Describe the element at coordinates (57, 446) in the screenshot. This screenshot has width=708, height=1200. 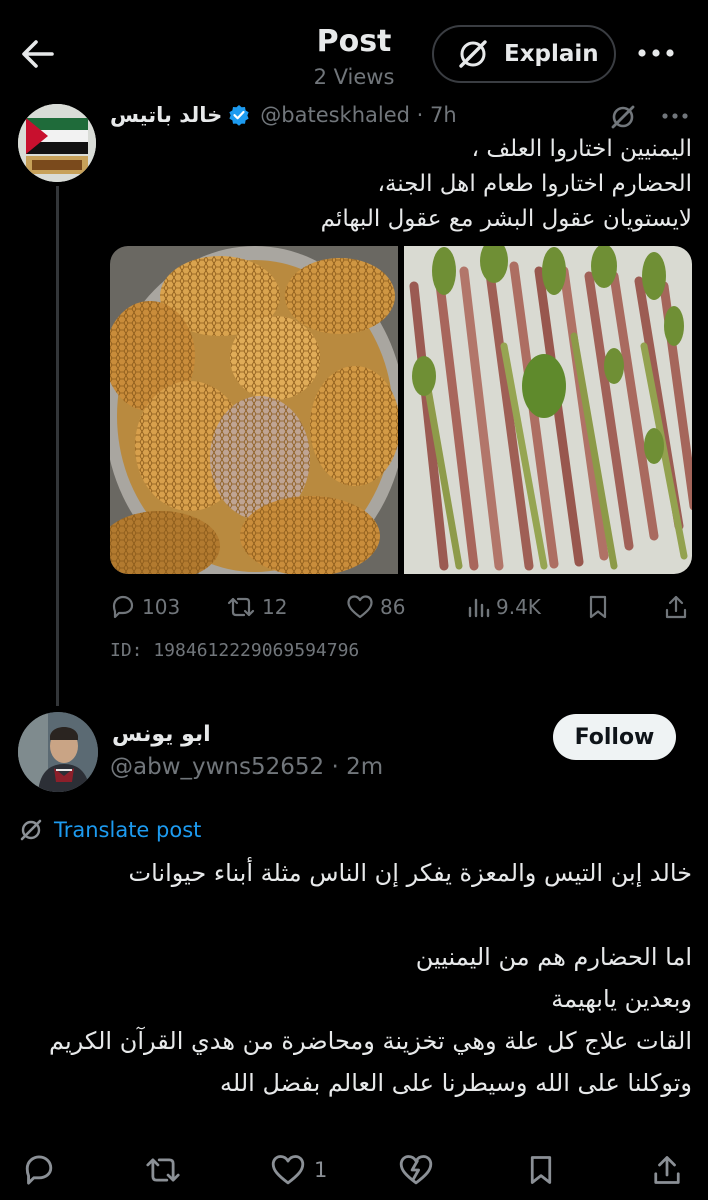
I see `thread-line` at that location.